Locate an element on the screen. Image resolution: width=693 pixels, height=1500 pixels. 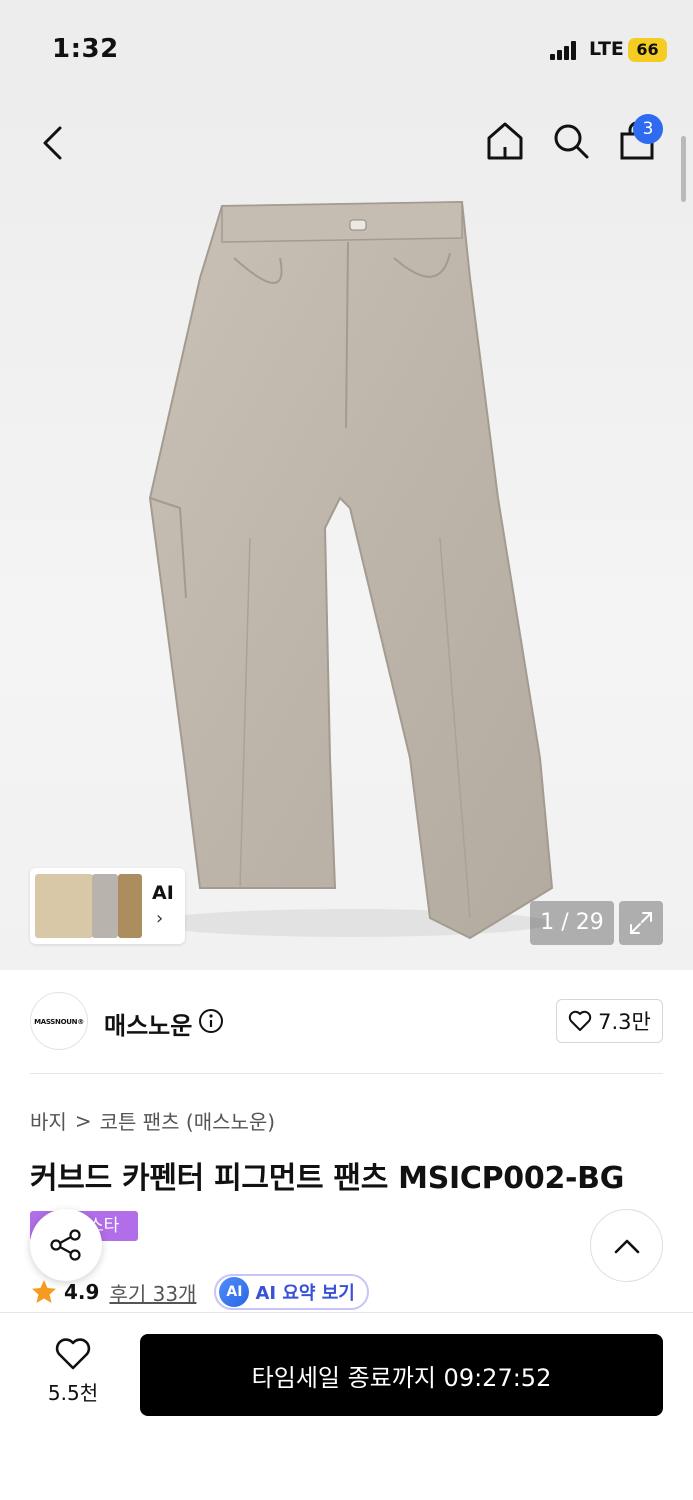
breadcrumb-category: 바지 is located at coordinates (48, 1120).